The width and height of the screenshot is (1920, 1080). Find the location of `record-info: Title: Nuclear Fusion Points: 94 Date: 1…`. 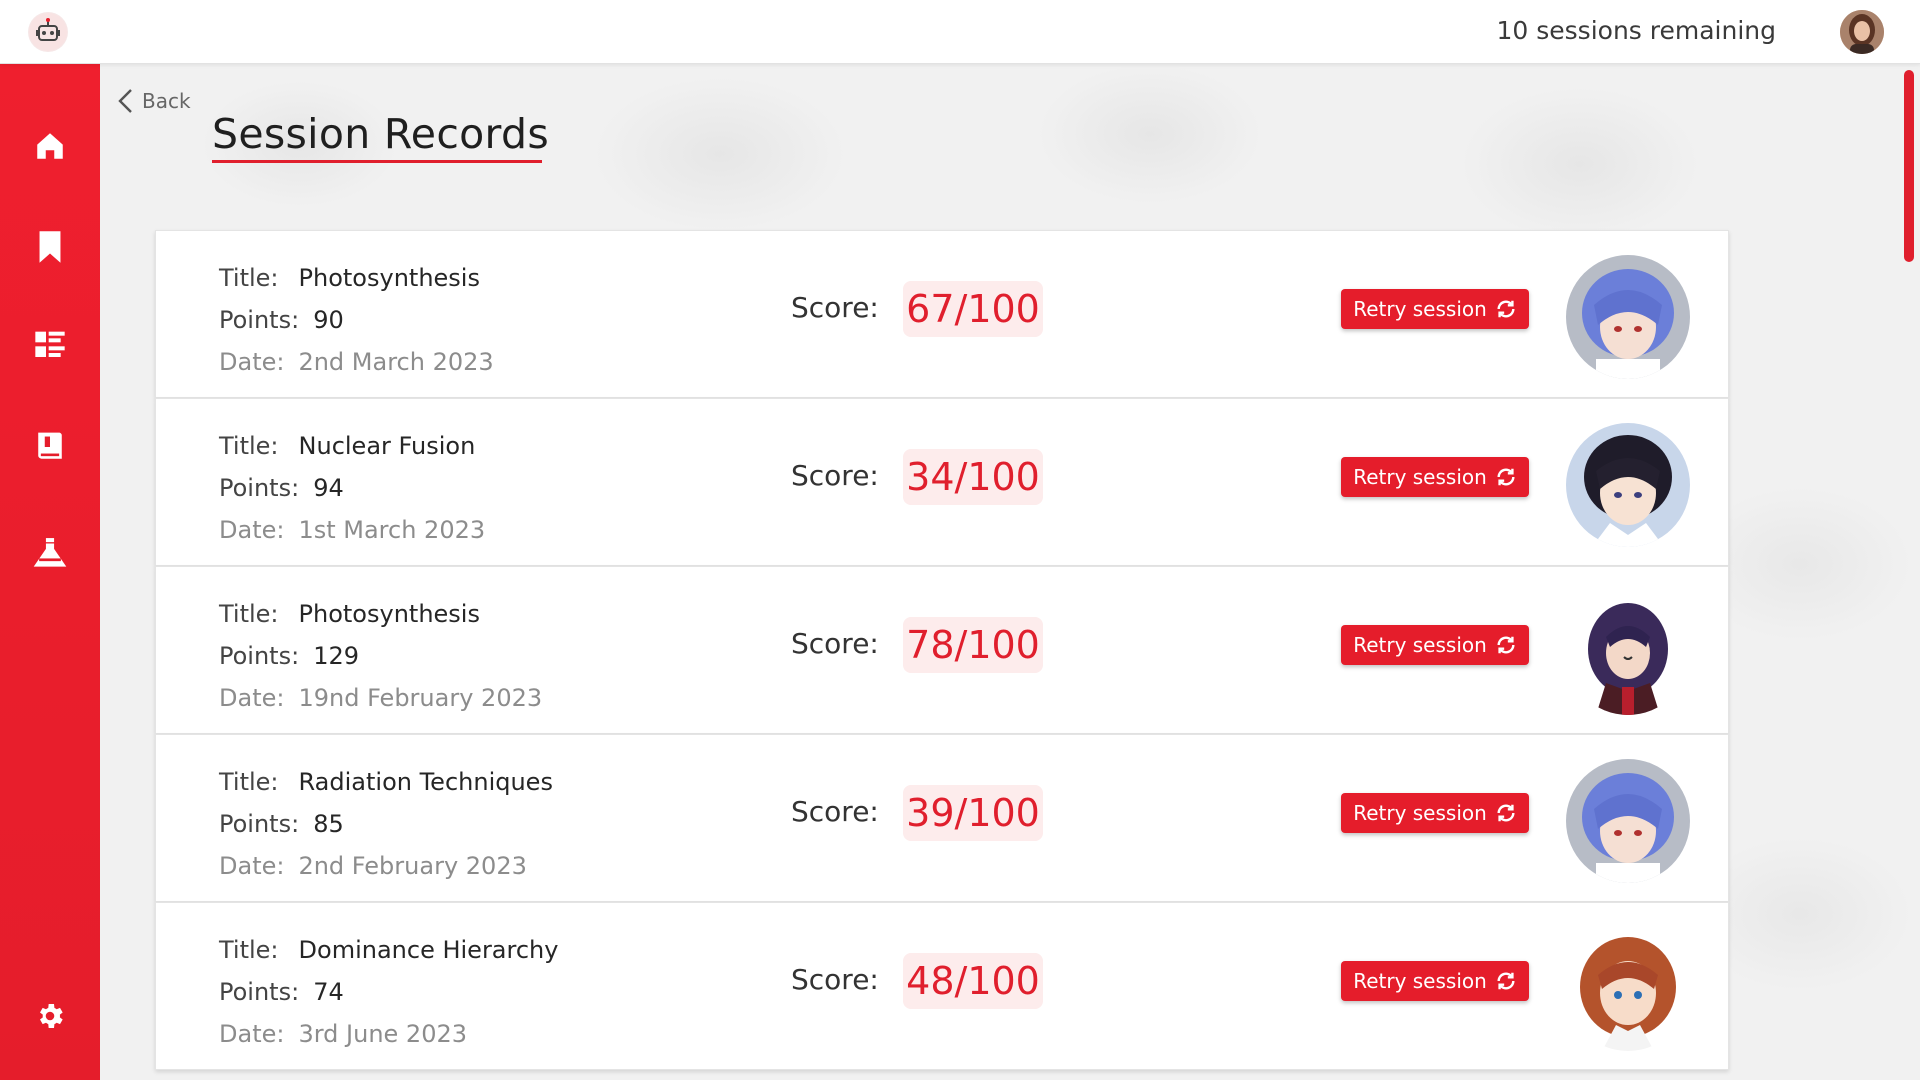

record-info: Title: Nuclear Fusion Points: 94 Date: 1… is located at coordinates (352, 488).